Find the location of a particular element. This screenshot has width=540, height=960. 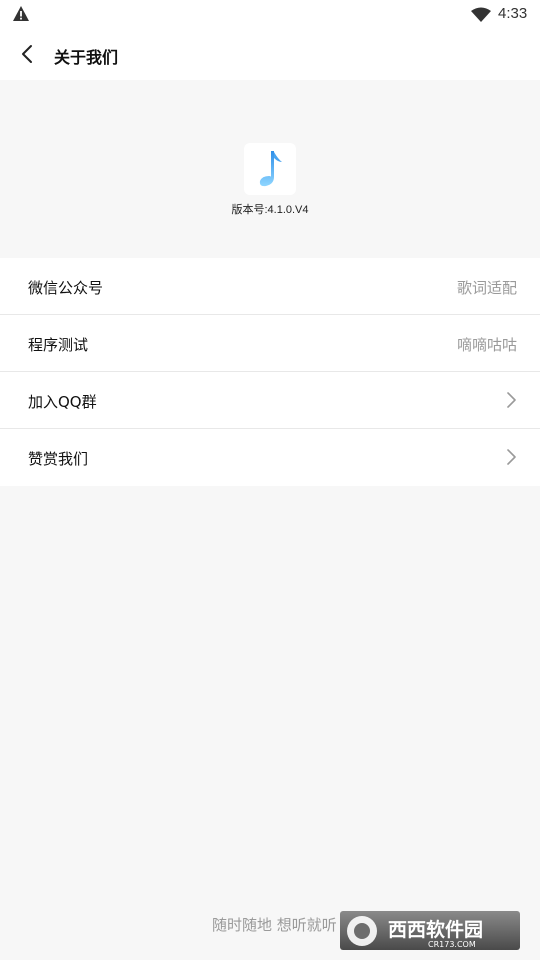

watermark-logo: 西西软件园 CR173.COM is located at coordinates (430, 930).